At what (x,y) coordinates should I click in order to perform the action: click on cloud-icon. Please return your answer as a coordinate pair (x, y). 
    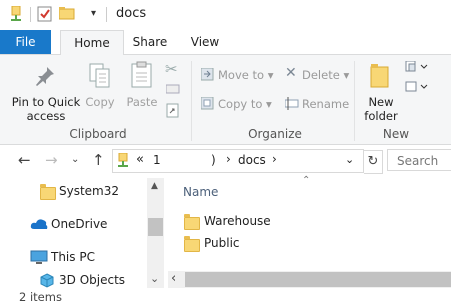
    Looking at the image, I should click on (39, 225).